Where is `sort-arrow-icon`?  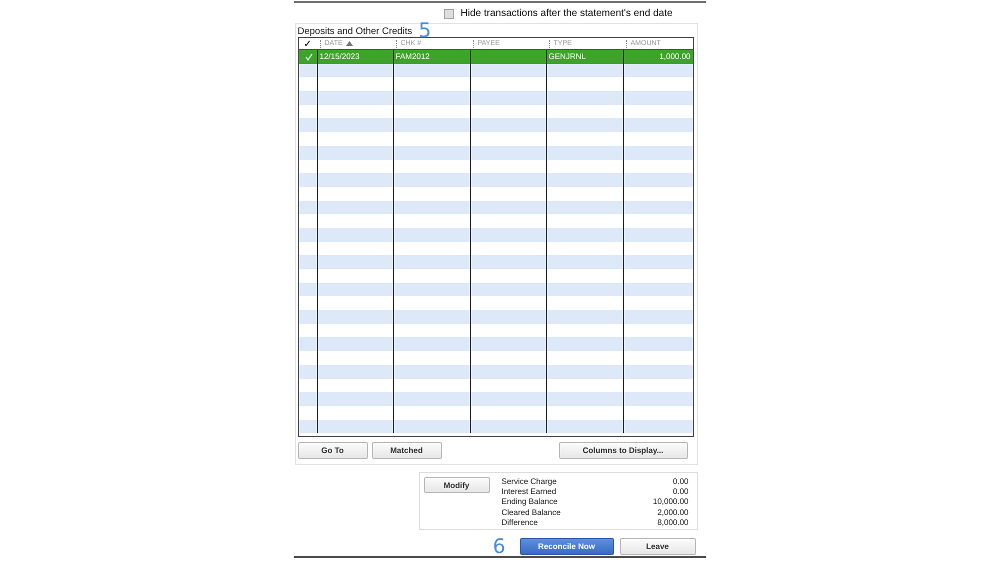 sort-arrow-icon is located at coordinates (349, 43).